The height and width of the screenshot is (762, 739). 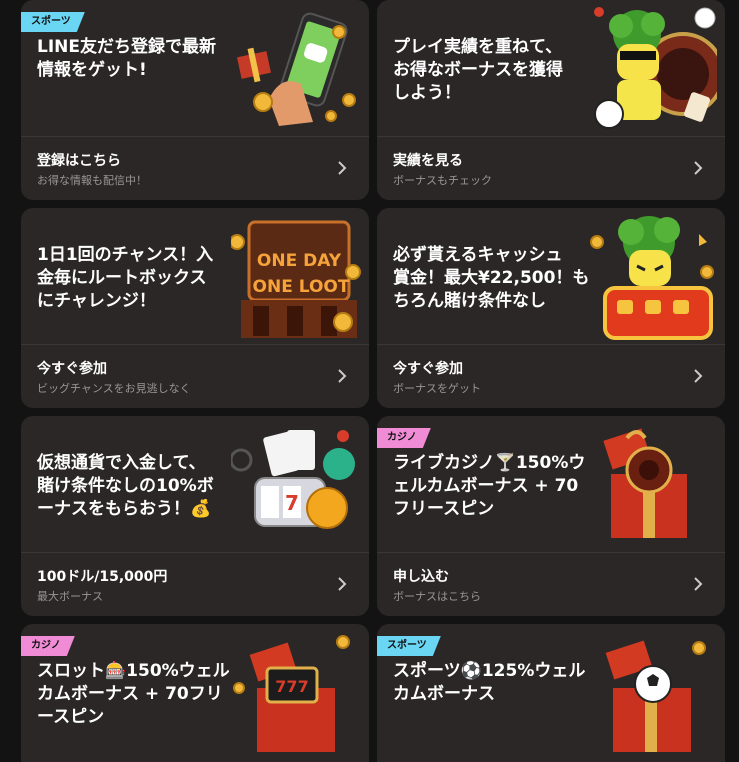 I want to click on promo-title: LINE友だち登録で最新 情報をゲット!, so click(x=126, y=58).